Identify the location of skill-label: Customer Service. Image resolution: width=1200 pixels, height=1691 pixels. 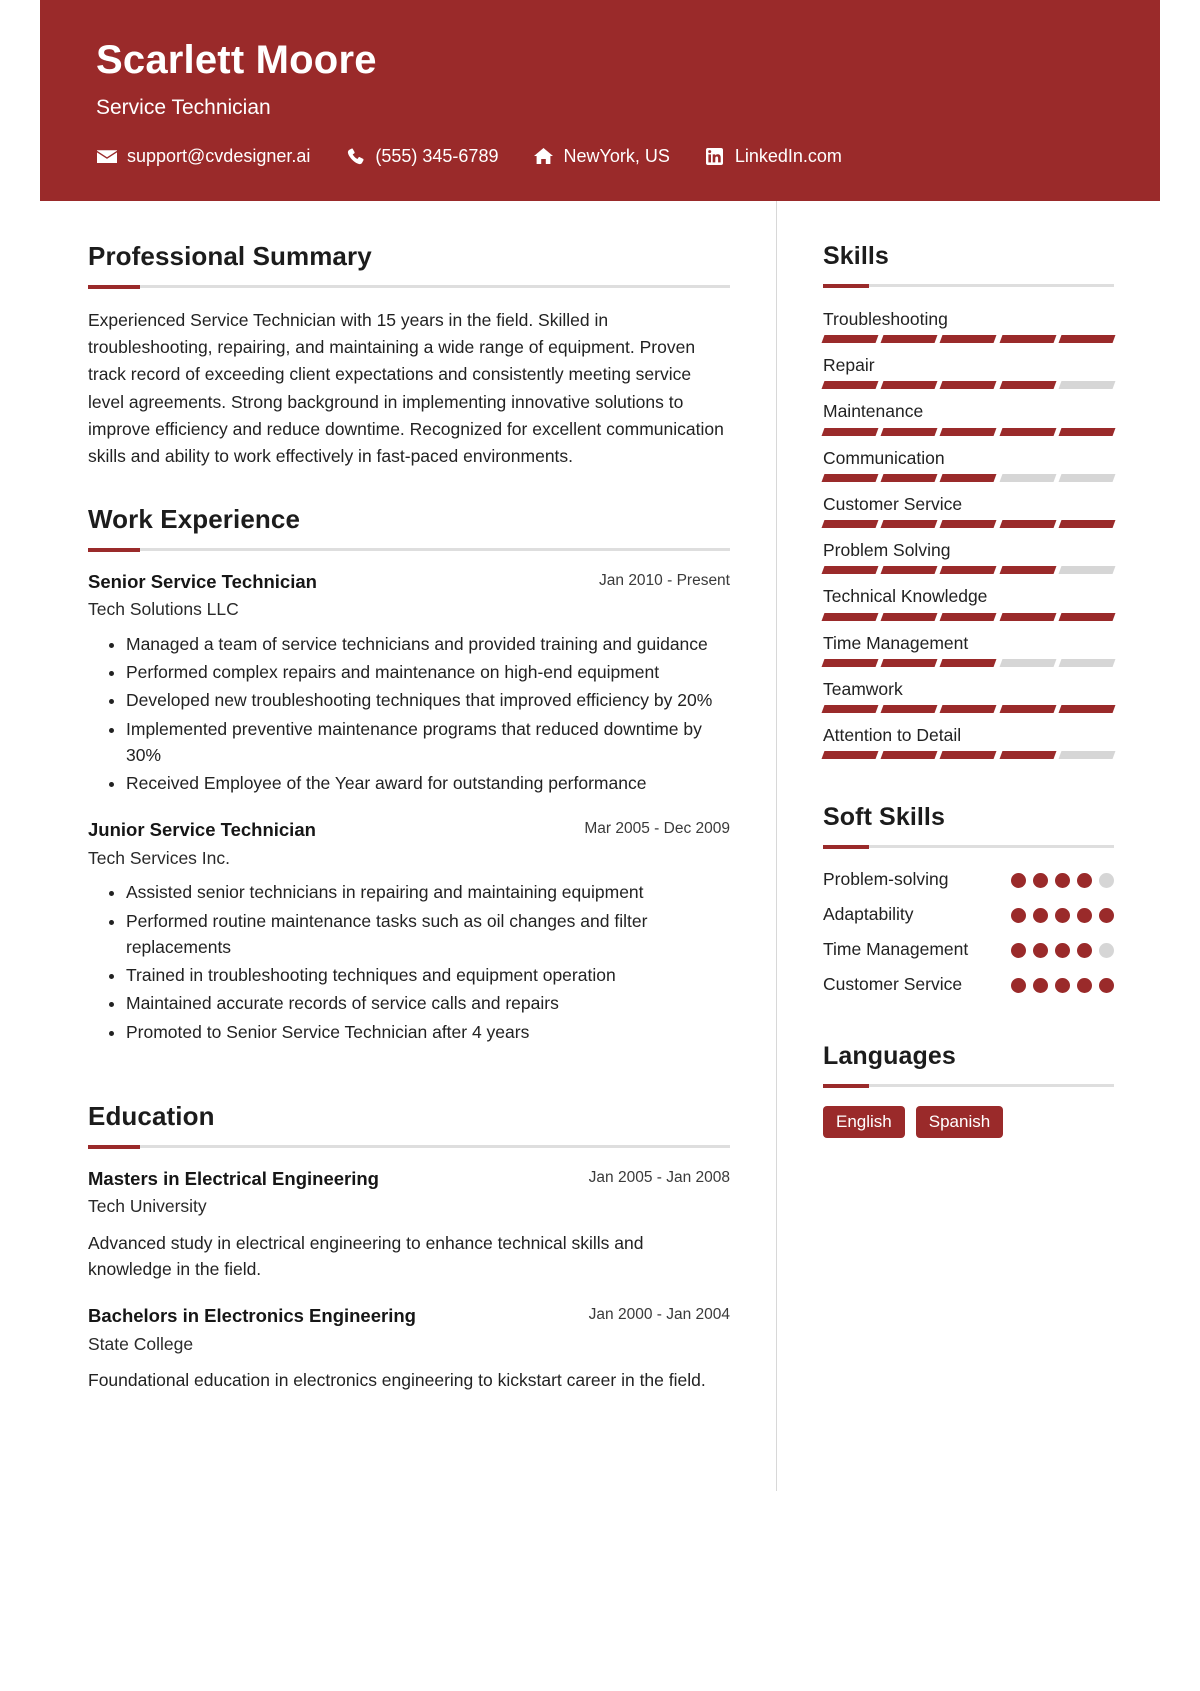
(893, 503).